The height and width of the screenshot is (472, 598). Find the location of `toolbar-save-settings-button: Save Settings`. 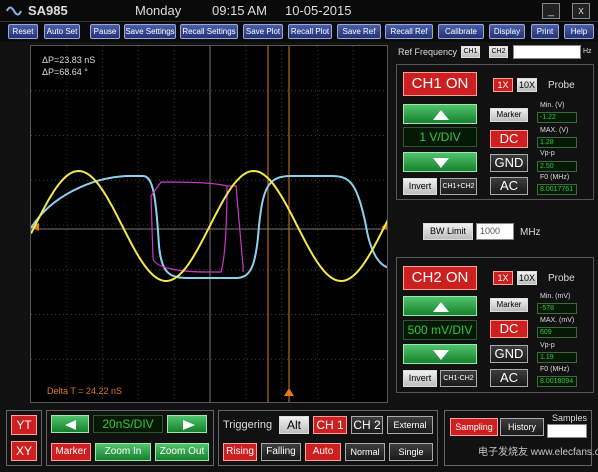

toolbar-save-settings-button: Save Settings is located at coordinates (150, 31).